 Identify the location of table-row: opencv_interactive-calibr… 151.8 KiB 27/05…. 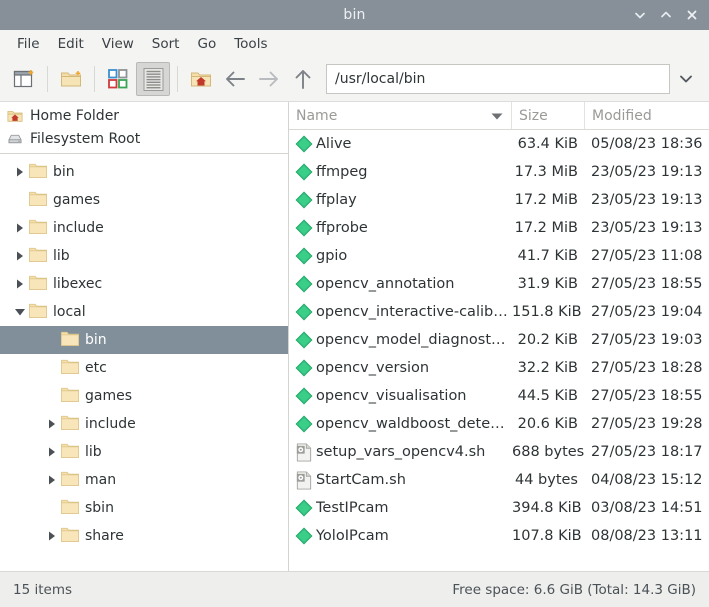
(499, 312).